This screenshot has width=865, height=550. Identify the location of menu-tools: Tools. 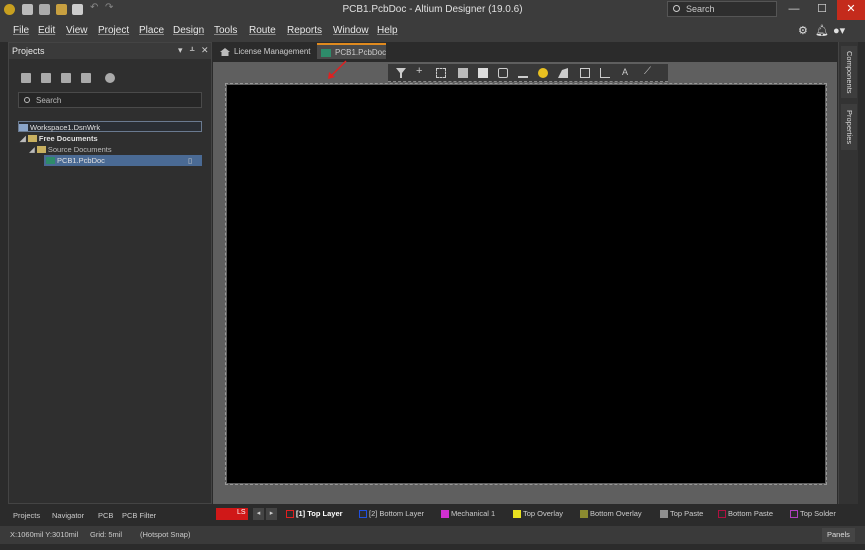
(225, 30).